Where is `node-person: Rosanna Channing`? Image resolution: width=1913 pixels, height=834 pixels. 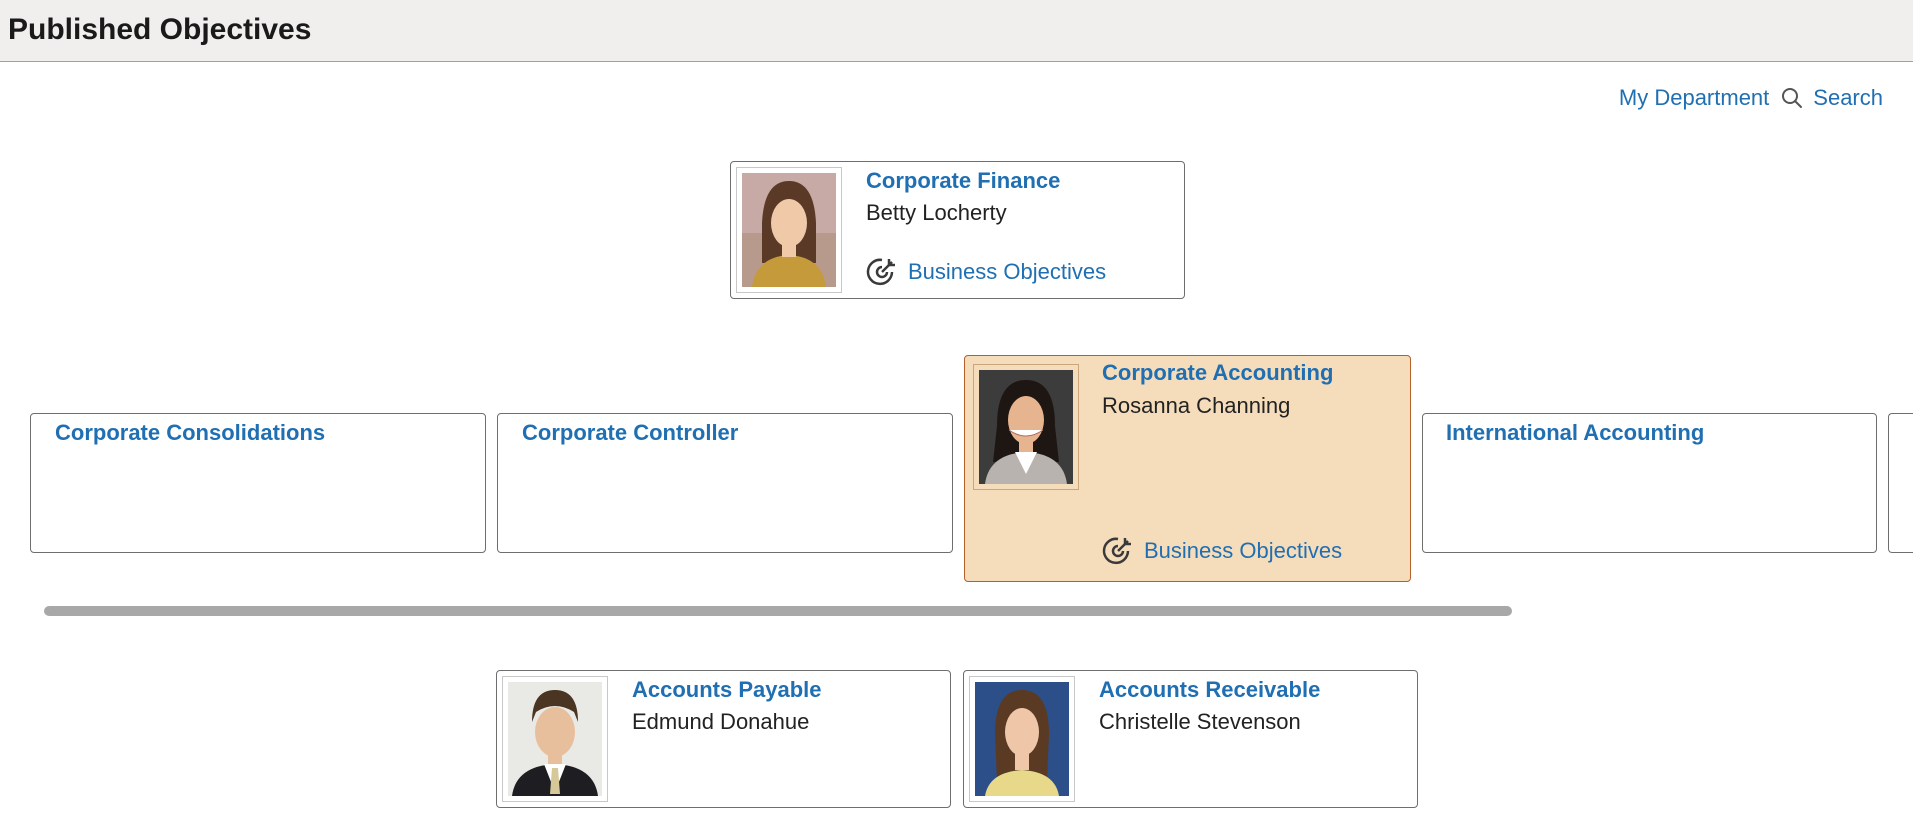 node-person: Rosanna Channing is located at coordinates (1196, 405).